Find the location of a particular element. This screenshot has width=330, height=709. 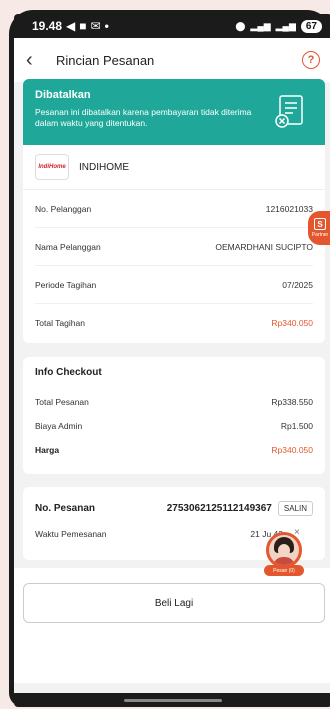

indihome-logo: IndiHome is located at coordinates (52, 167).